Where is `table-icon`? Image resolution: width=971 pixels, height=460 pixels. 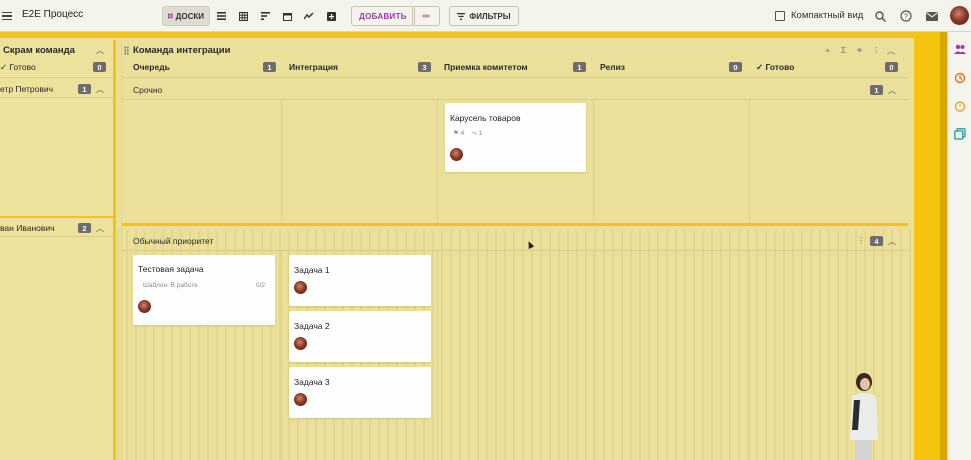
table-icon is located at coordinates (243, 16).